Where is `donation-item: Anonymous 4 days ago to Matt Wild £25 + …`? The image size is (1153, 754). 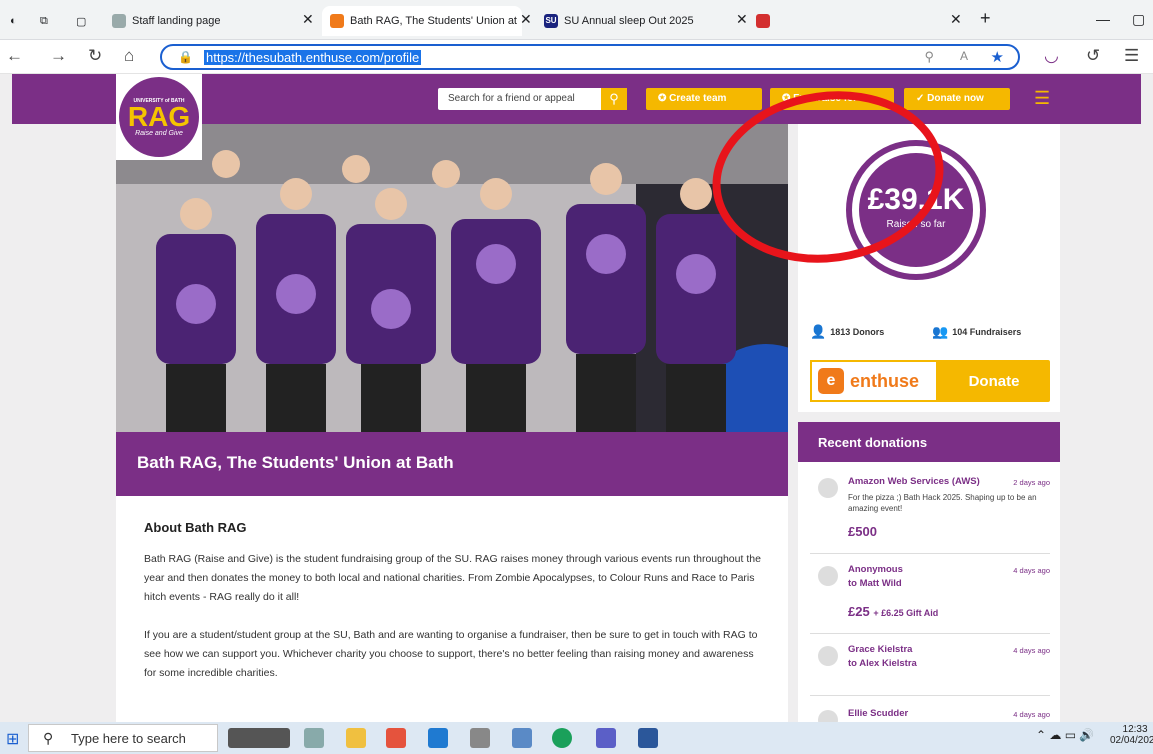
donation-item: Anonymous 4 days ago to Matt Wild £25 + … is located at coordinates (930, 599).